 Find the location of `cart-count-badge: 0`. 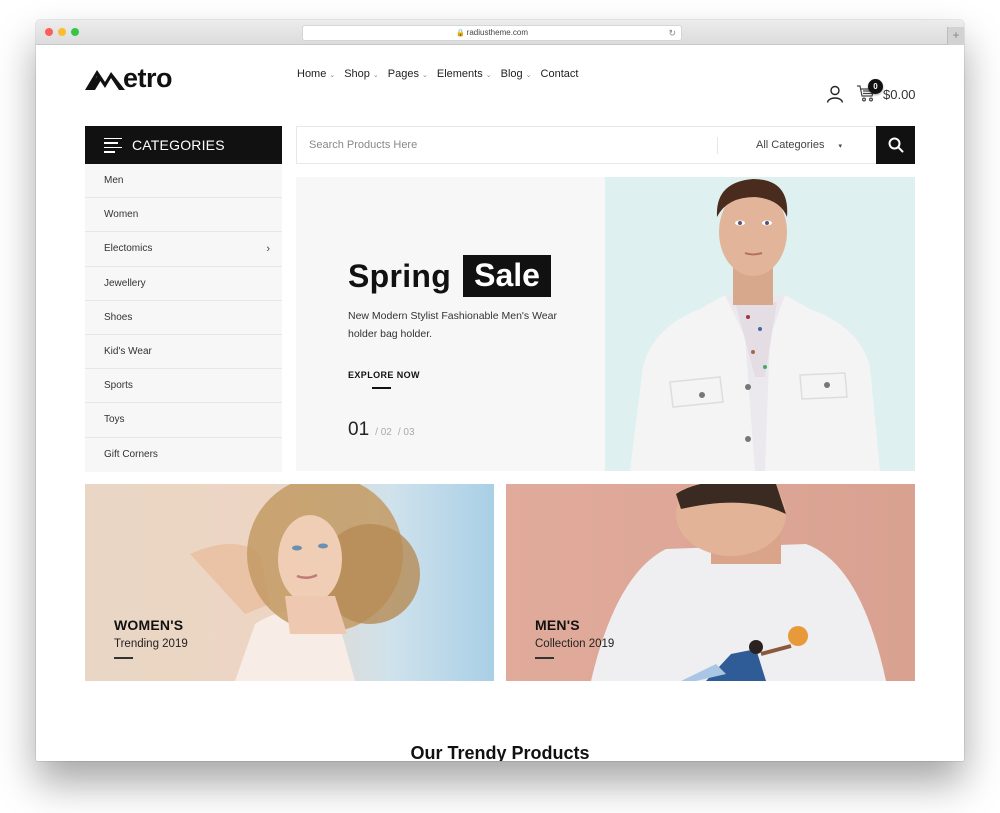

cart-count-badge: 0 is located at coordinates (875, 86).